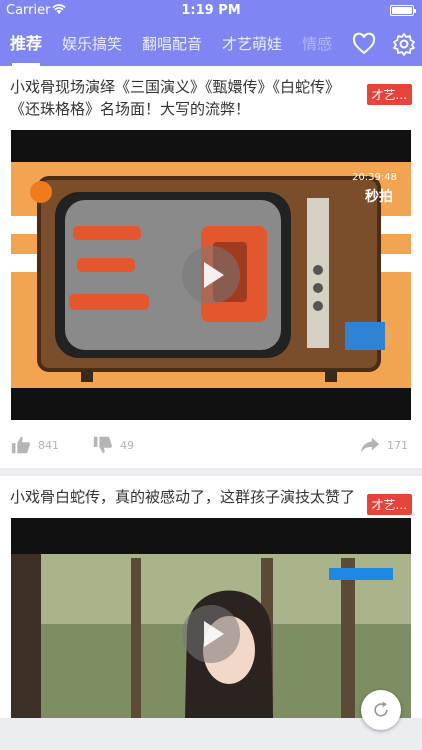 The height and width of the screenshot is (750, 422). I want to click on share-button: 171, so click(383, 445).